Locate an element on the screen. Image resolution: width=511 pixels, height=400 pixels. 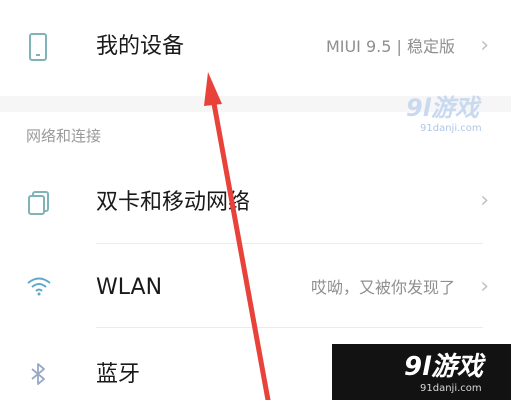
bluetooth-icon is located at coordinates (38, 376).